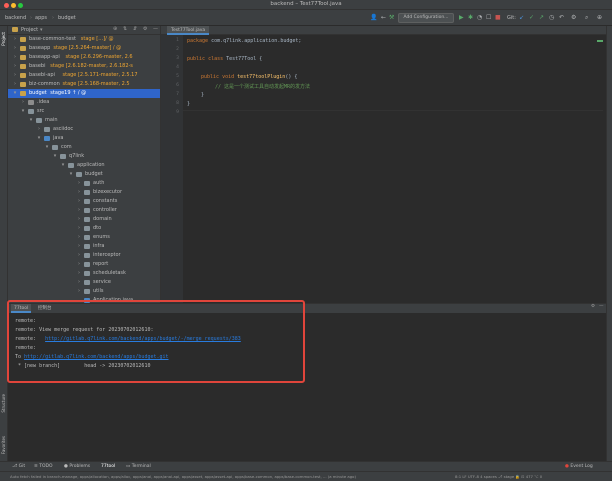 This screenshot has height=481, width=612. I want to click on code-line-5: public void test77toolPlugin() {, so click(249, 77).